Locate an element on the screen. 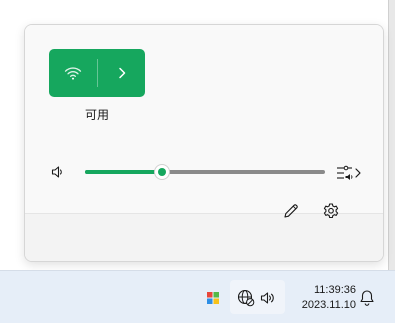 Image resolution: width=395 pixels, height=323 pixels. chevron-right-icon is located at coordinates (121, 73).